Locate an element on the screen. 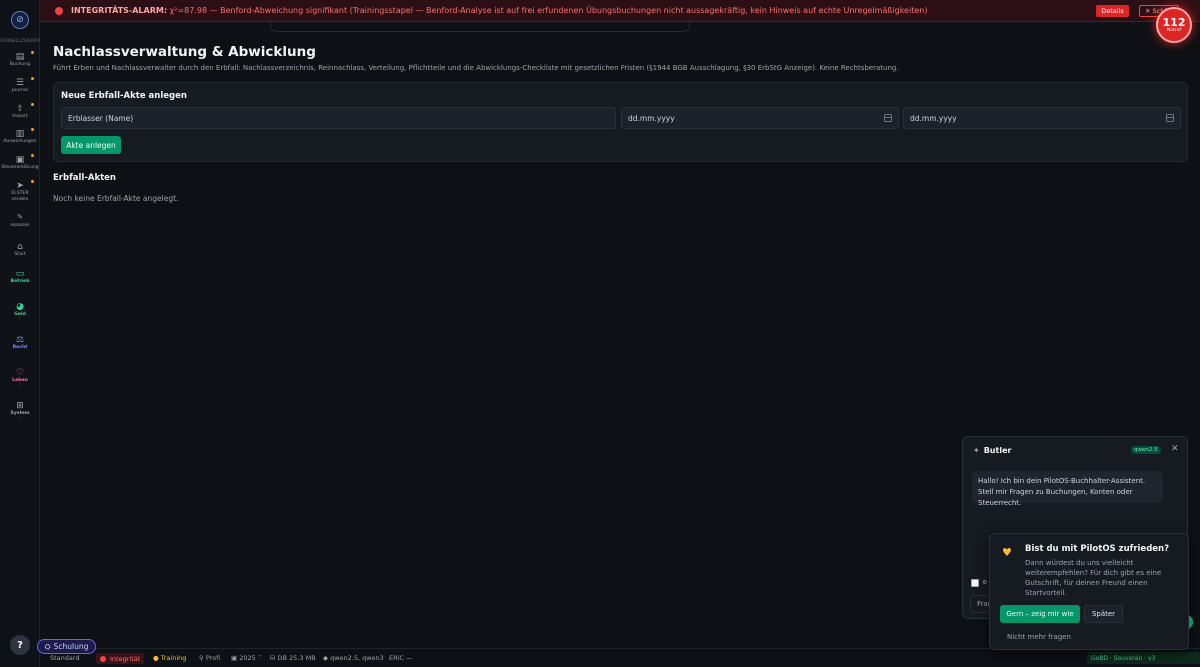 The image size is (1200, 667). sidebar-header: SCHNELLZUGRIFF is located at coordinates (20, 41).